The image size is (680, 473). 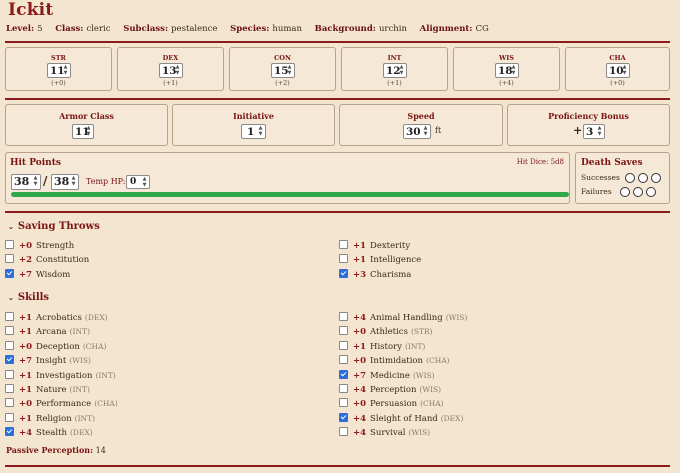 What do you see at coordinates (83, 131) in the screenshot?
I see `armor-class-input: 11 ▲ ▼` at bounding box center [83, 131].